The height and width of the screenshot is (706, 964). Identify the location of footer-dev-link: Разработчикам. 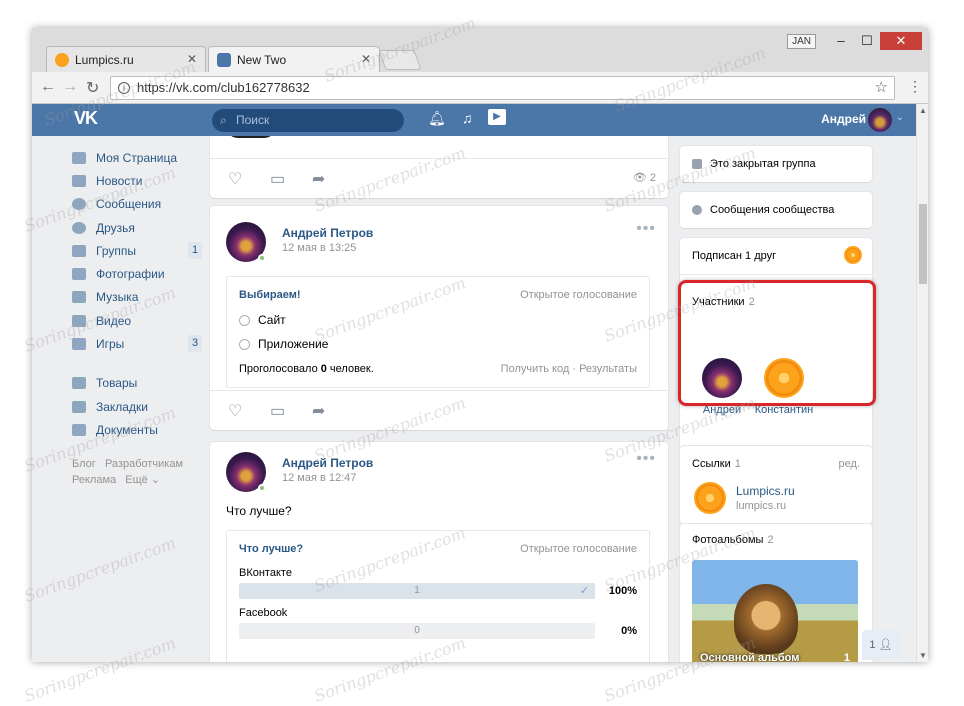
(144, 464).